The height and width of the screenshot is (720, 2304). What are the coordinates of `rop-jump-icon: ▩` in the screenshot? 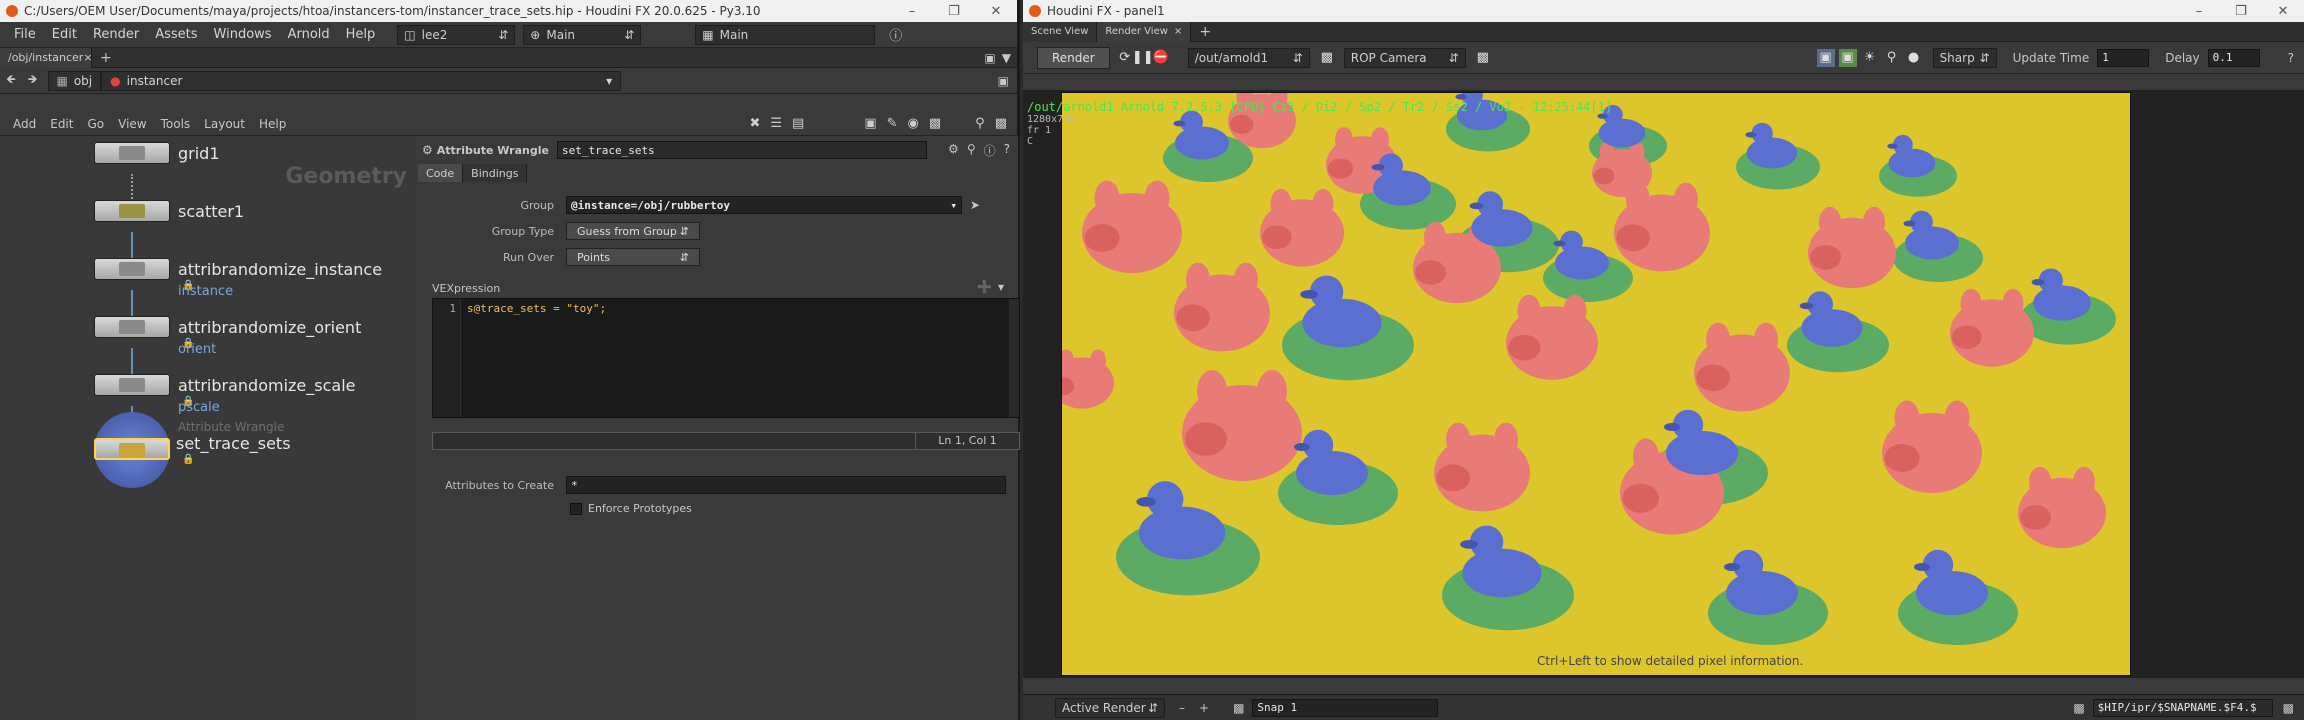 It's located at (1327, 58).